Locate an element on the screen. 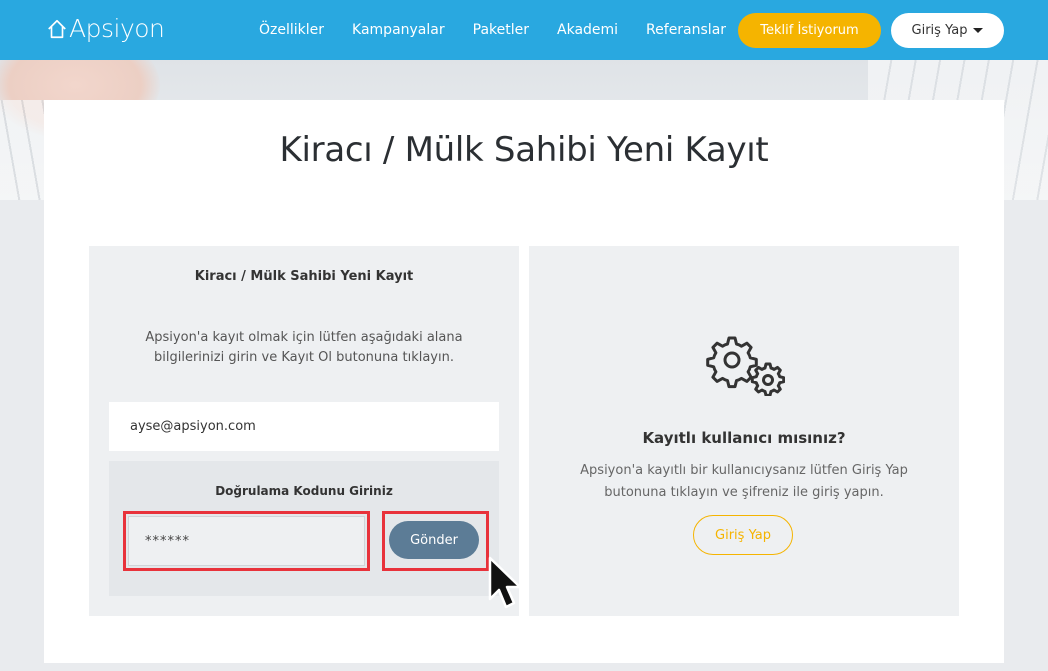 This screenshot has width=1048, height=671. verification-title: Doğrulama Kodunu Giriniz is located at coordinates (304, 491).